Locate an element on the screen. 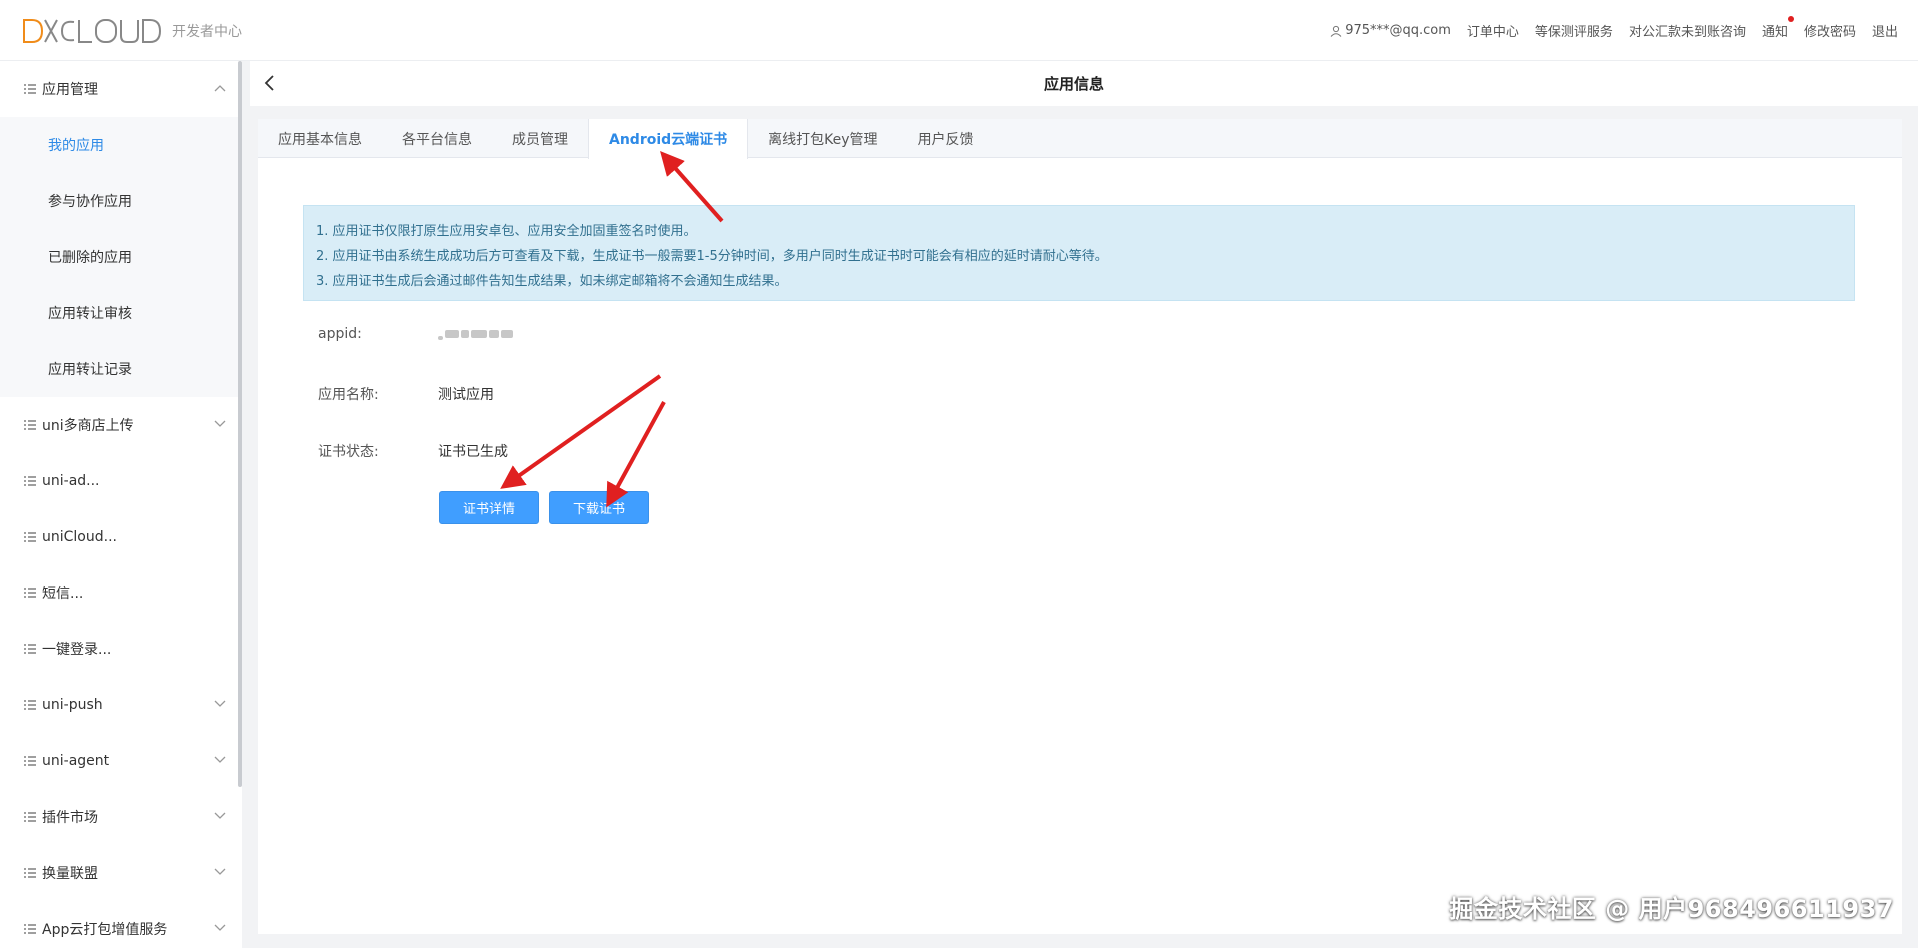  unread-dot is located at coordinates (1790, 19).